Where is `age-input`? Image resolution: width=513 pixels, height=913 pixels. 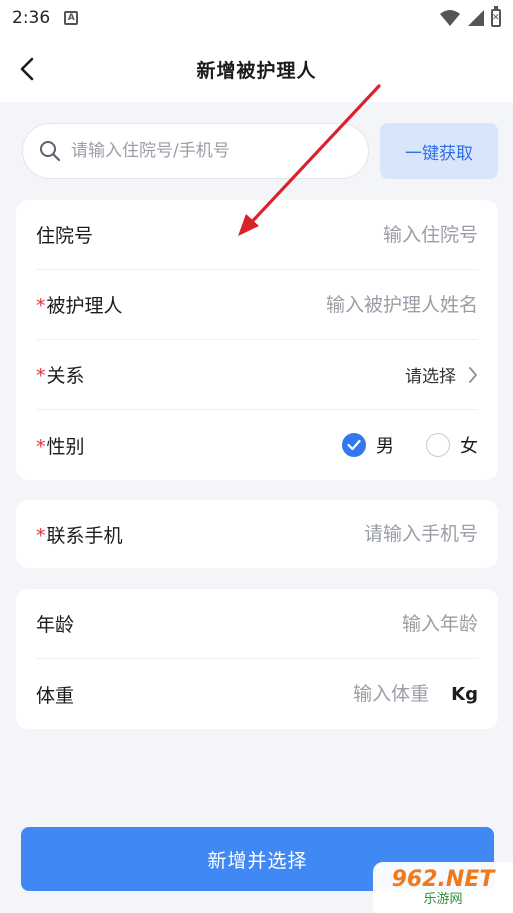
age-input is located at coordinates (358, 623).